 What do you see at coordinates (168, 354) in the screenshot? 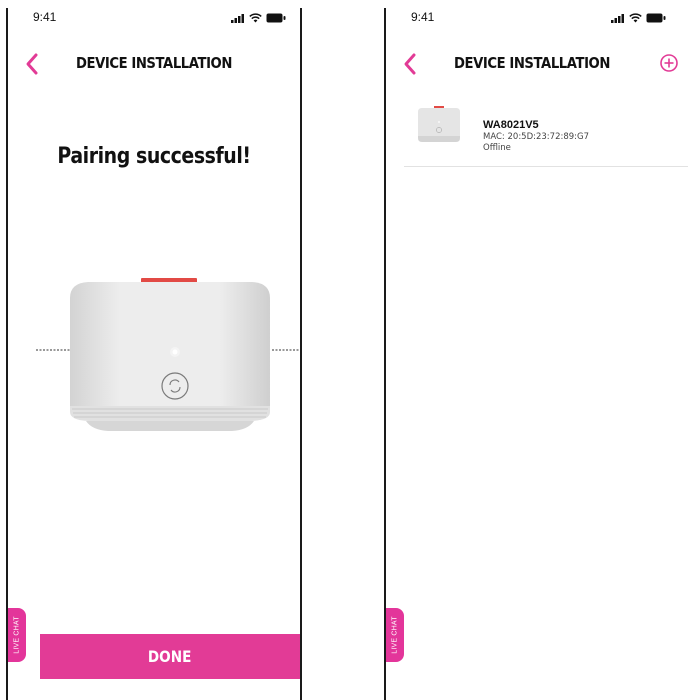
I see `router-device-image` at bounding box center [168, 354].